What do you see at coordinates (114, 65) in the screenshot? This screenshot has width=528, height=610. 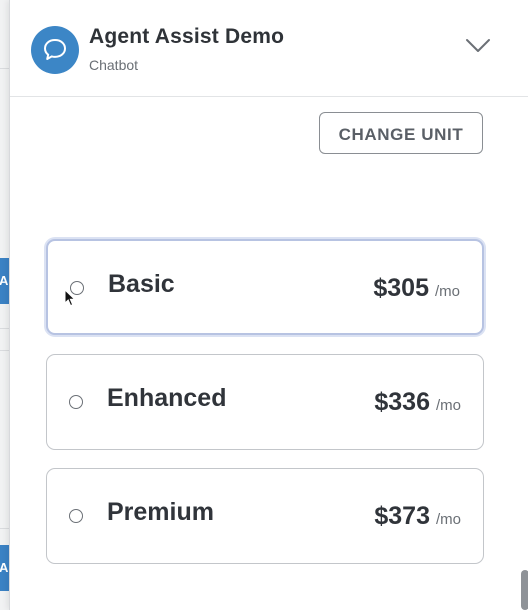 I see `chat-subtitle: Chatbot` at bounding box center [114, 65].